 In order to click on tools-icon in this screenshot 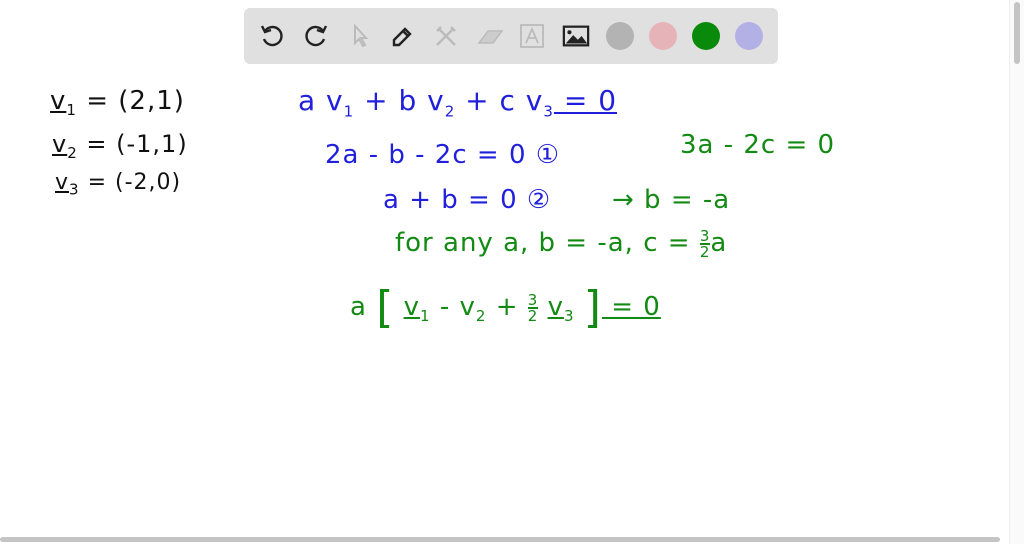, I will do `click(446, 36)`.